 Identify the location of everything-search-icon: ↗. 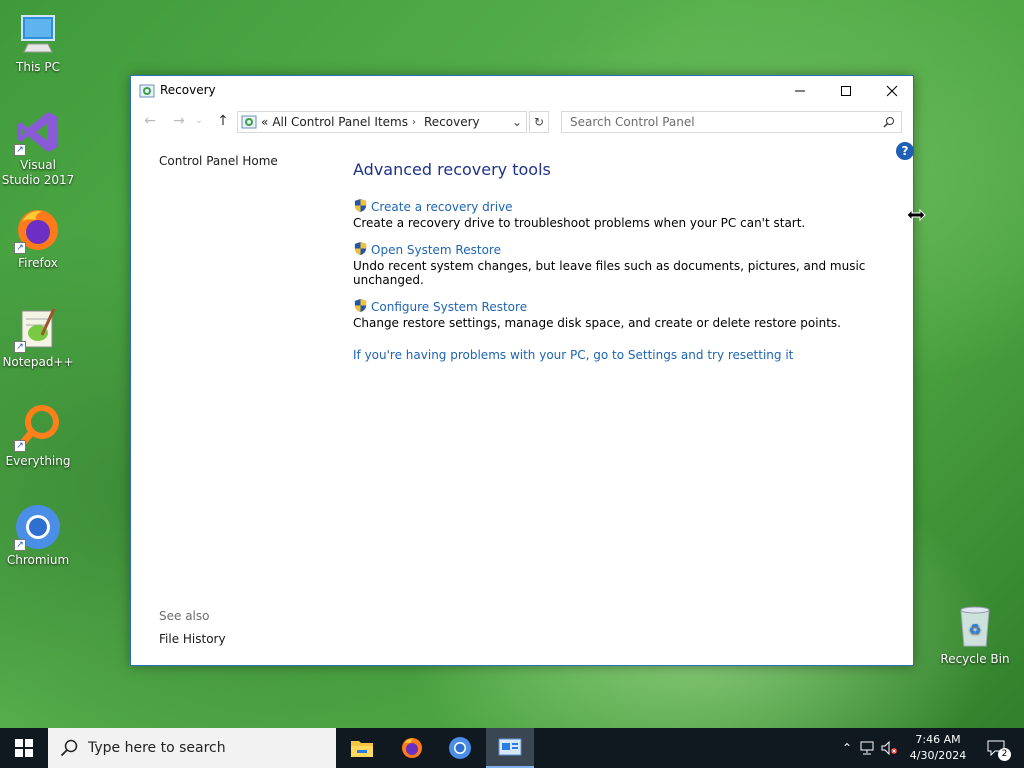
(38, 428).